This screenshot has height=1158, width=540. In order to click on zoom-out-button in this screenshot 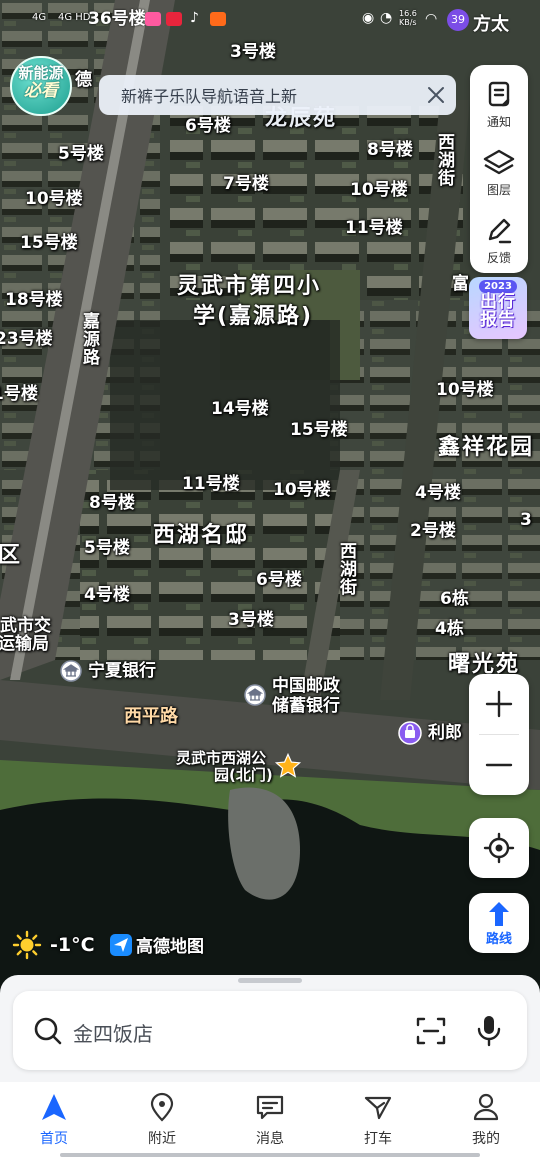, I will do `click(499, 765)`.